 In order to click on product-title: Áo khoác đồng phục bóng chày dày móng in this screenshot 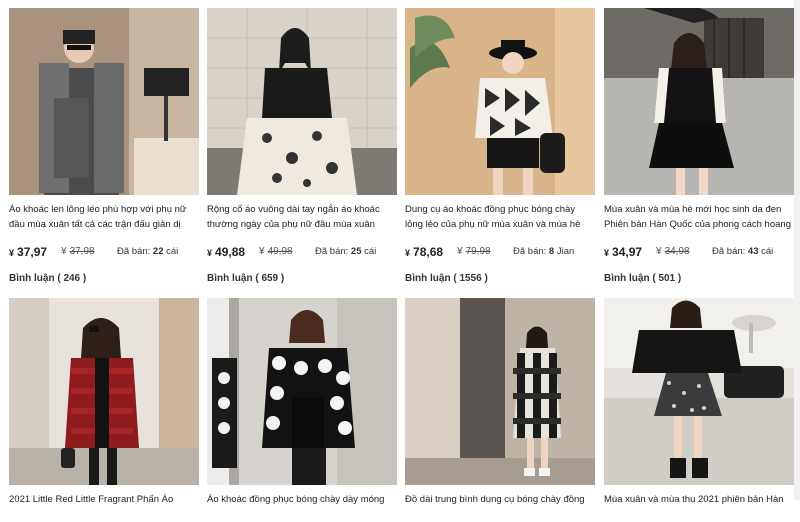, I will do `click(302, 507)`.